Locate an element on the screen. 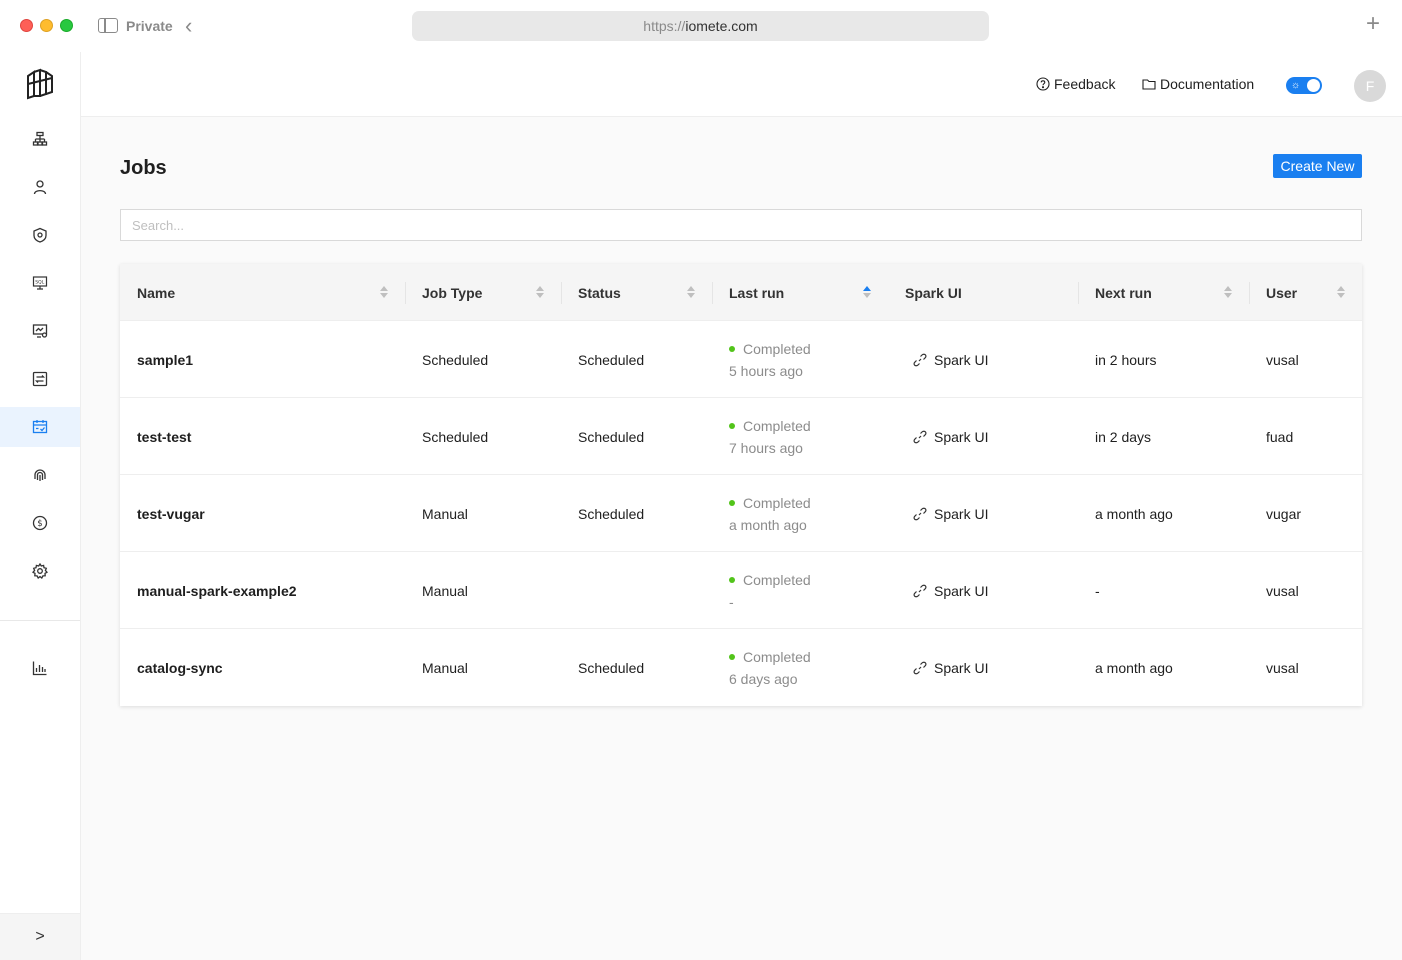 The height and width of the screenshot is (960, 1402). billing-dollar-icon: $ is located at coordinates (40, 523).